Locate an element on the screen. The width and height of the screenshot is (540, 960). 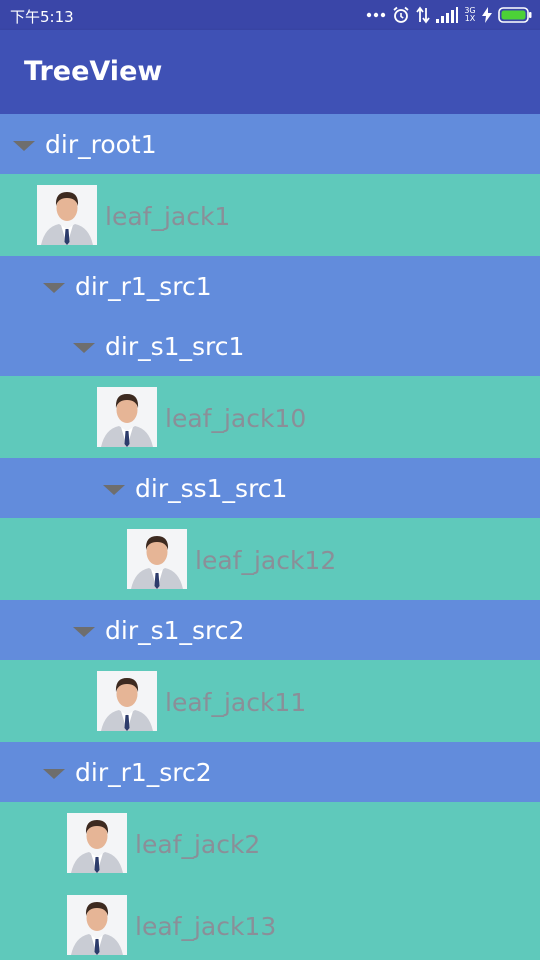
leaf-label: leaf_jack2 is located at coordinates (198, 844).